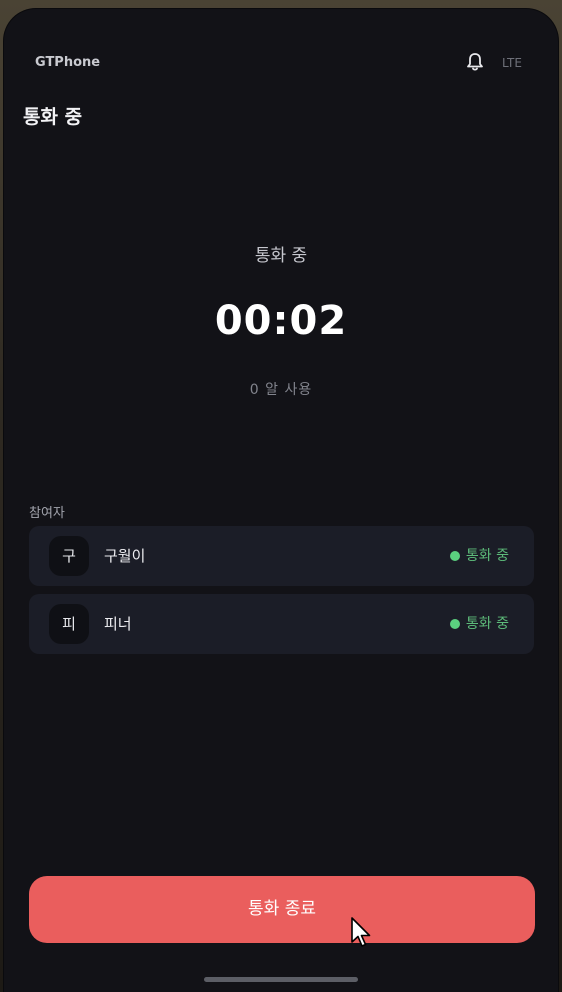 The image size is (562, 992). I want to click on avatar: 피, so click(69, 624).